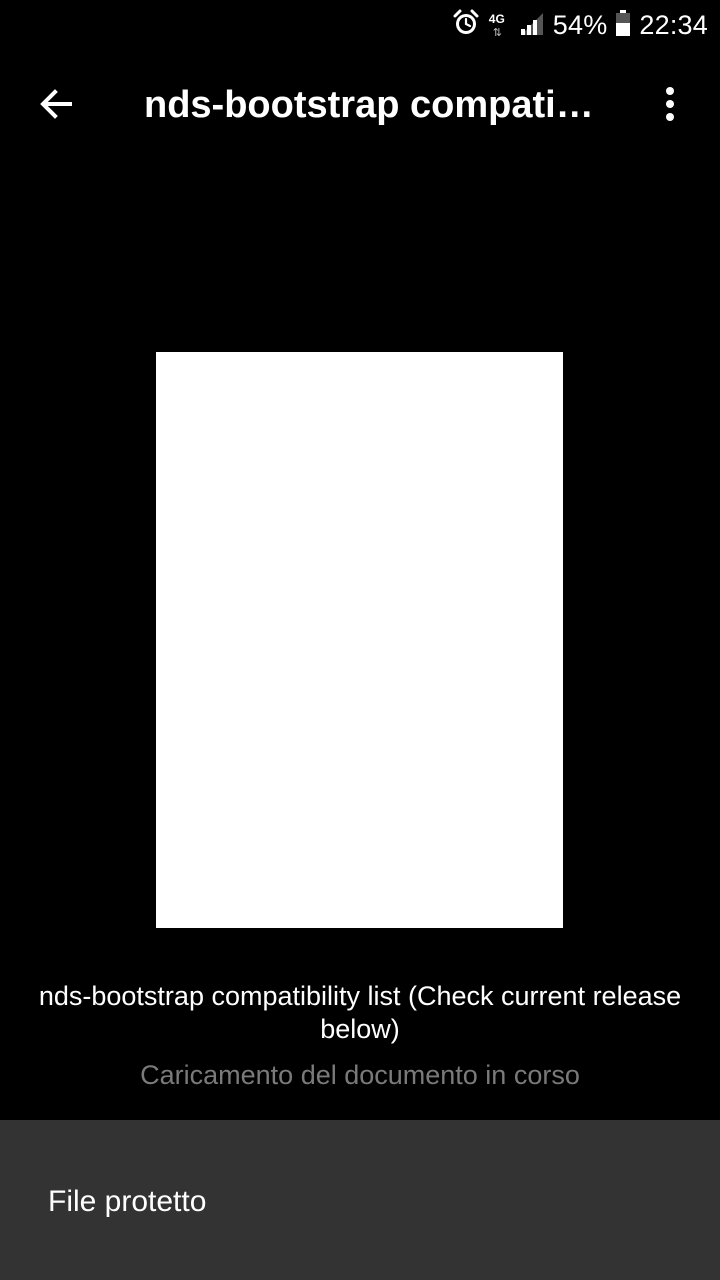 The image size is (720, 1280). Describe the element at coordinates (466, 25) in the screenshot. I see `alarm-clock-icon` at that location.